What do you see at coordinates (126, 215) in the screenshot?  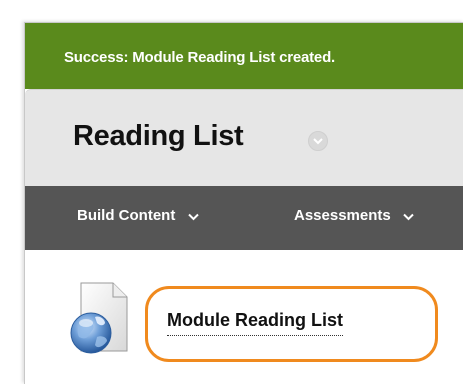 I see `build-content-label: Build Content` at bounding box center [126, 215].